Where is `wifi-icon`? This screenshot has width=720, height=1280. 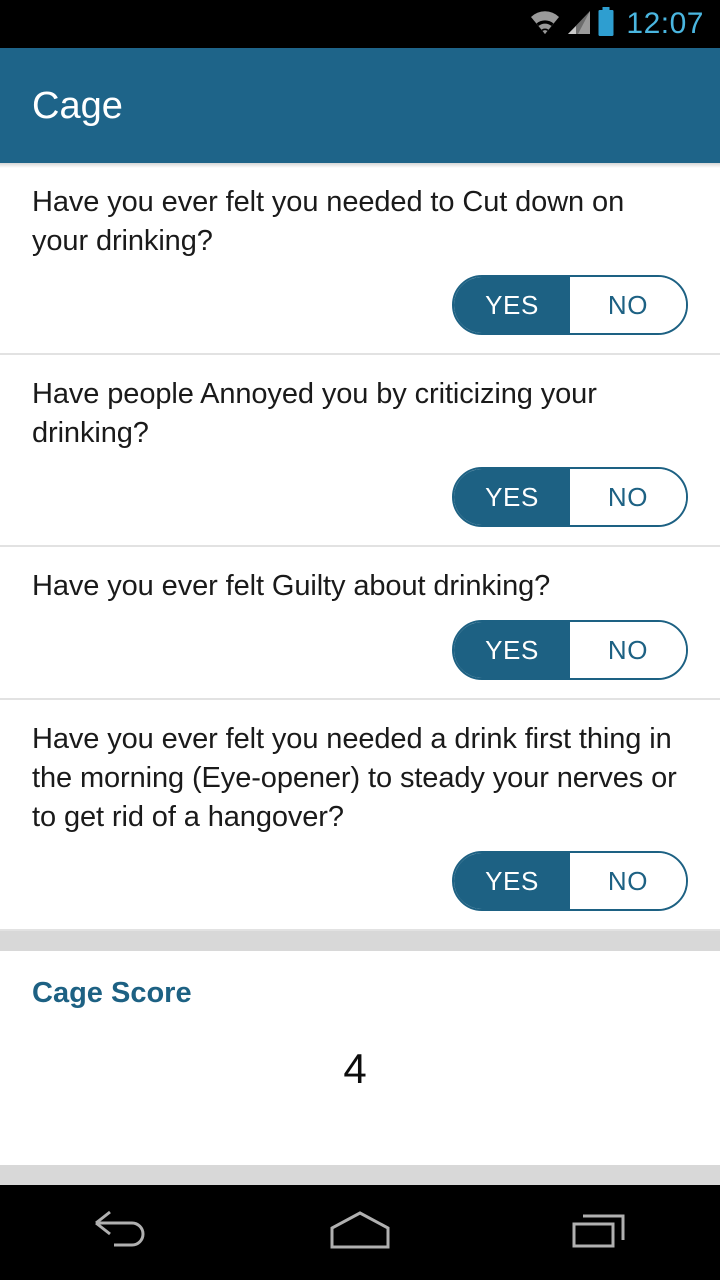 wifi-icon is located at coordinates (545, 24).